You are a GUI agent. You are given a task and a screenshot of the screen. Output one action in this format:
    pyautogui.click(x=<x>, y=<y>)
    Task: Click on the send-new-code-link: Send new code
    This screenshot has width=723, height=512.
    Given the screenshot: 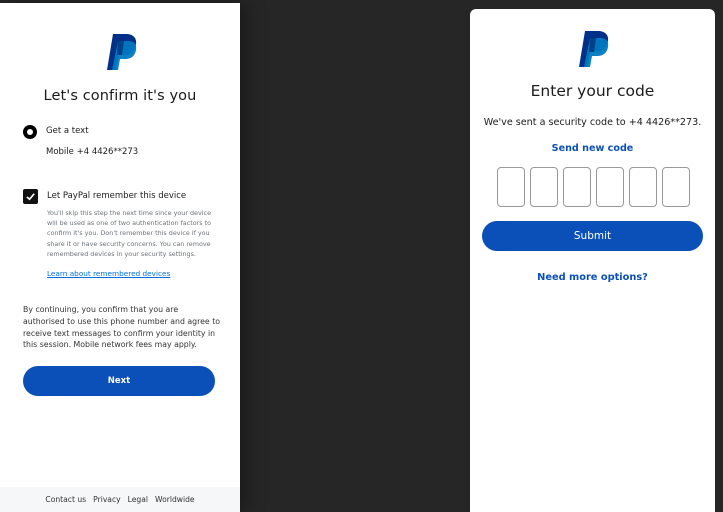 What is the action you would take?
    pyautogui.click(x=592, y=148)
    